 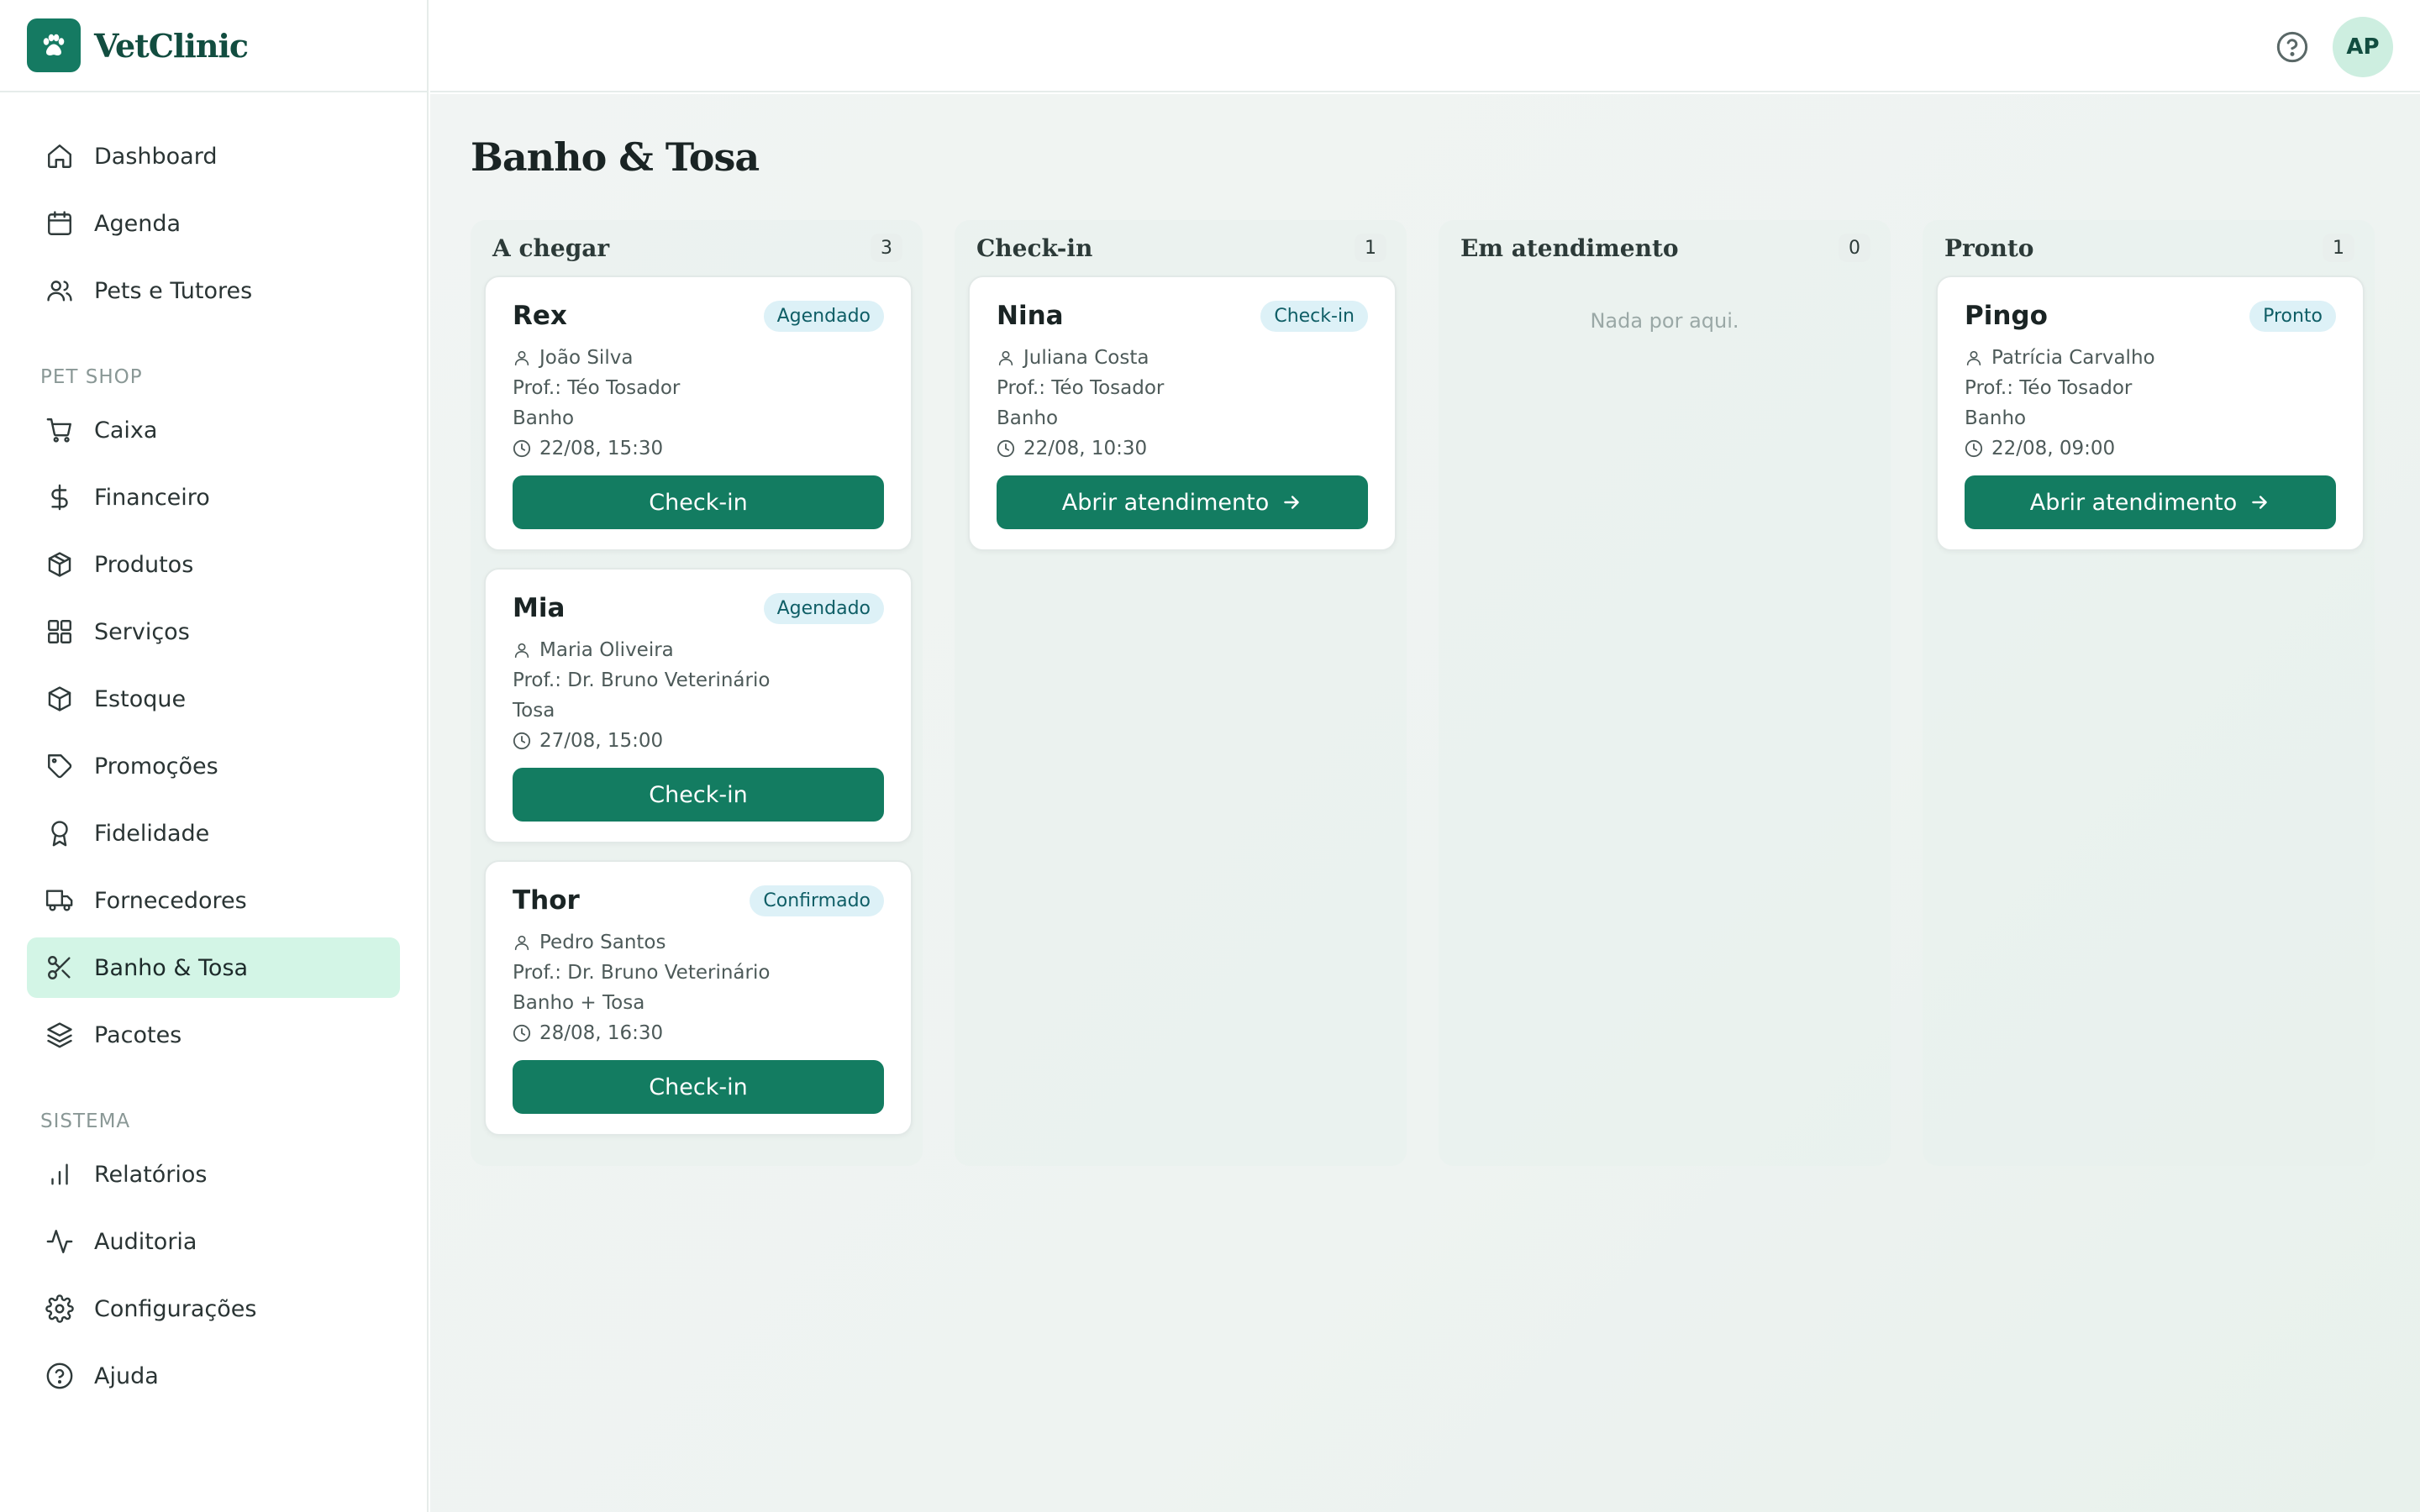 I want to click on pet-name: Mia, so click(x=539, y=608).